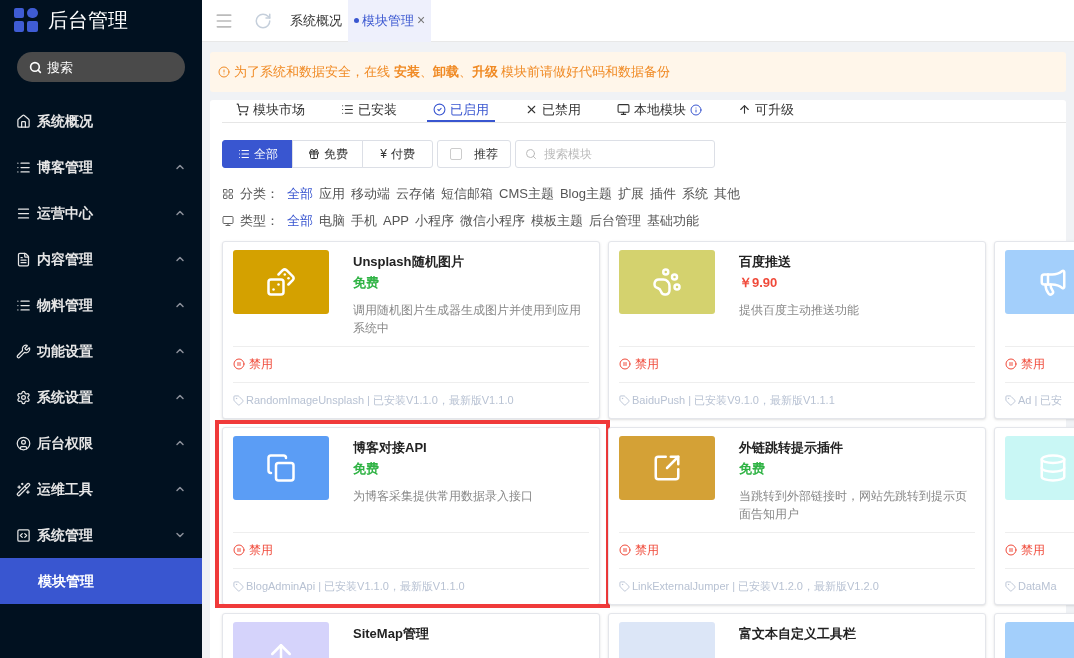 The height and width of the screenshot is (658, 1074). I want to click on filter-option: 手机, so click(364, 220).